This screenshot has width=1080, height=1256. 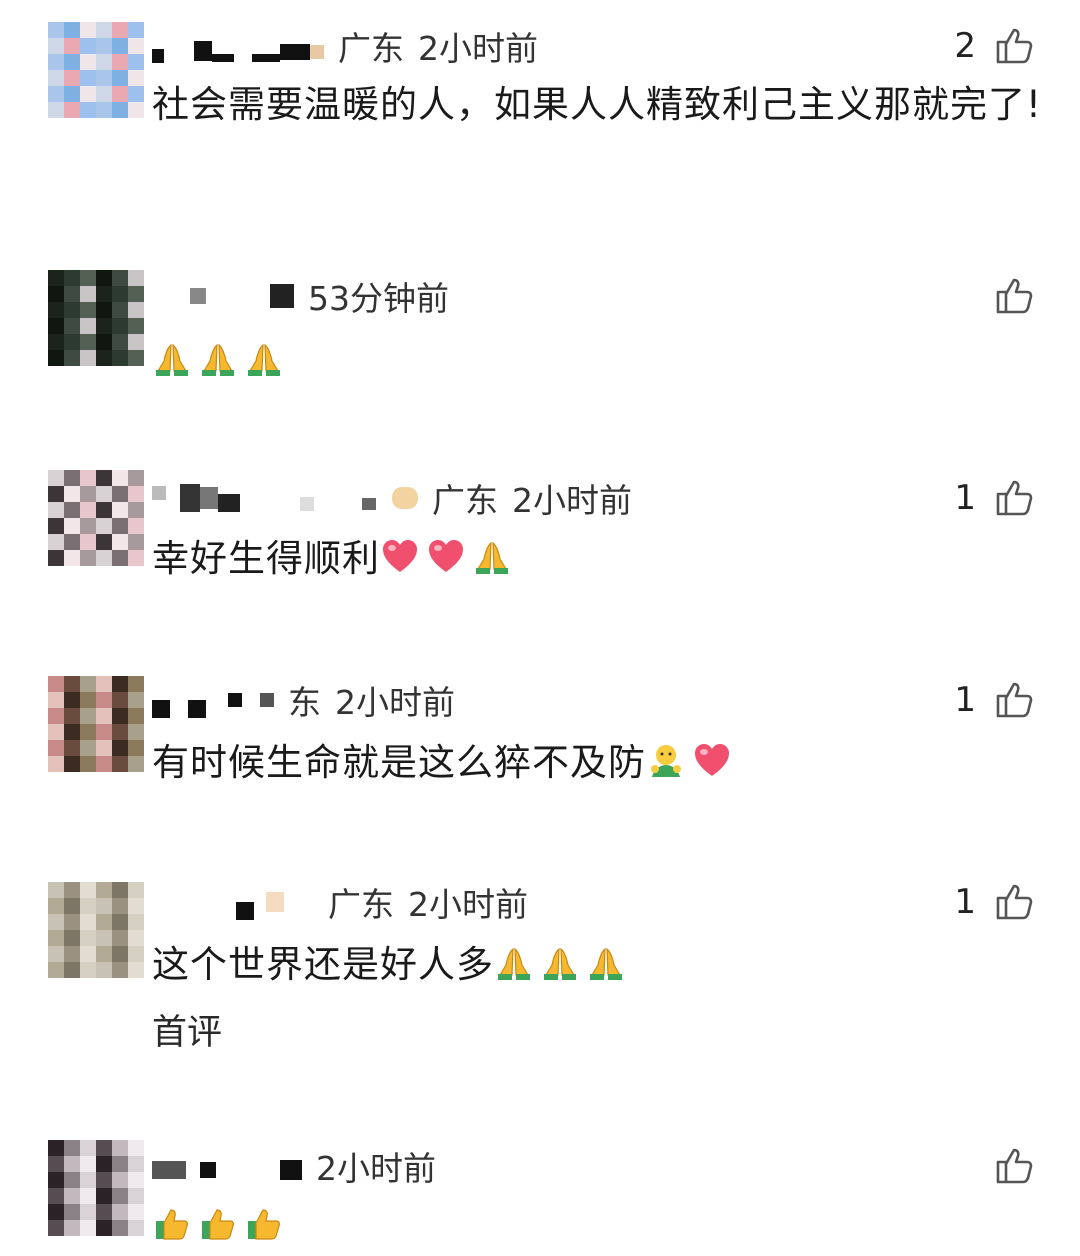 What do you see at coordinates (712, 761) in the screenshot?
I see `heart-emoji-icon` at bounding box center [712, 761].